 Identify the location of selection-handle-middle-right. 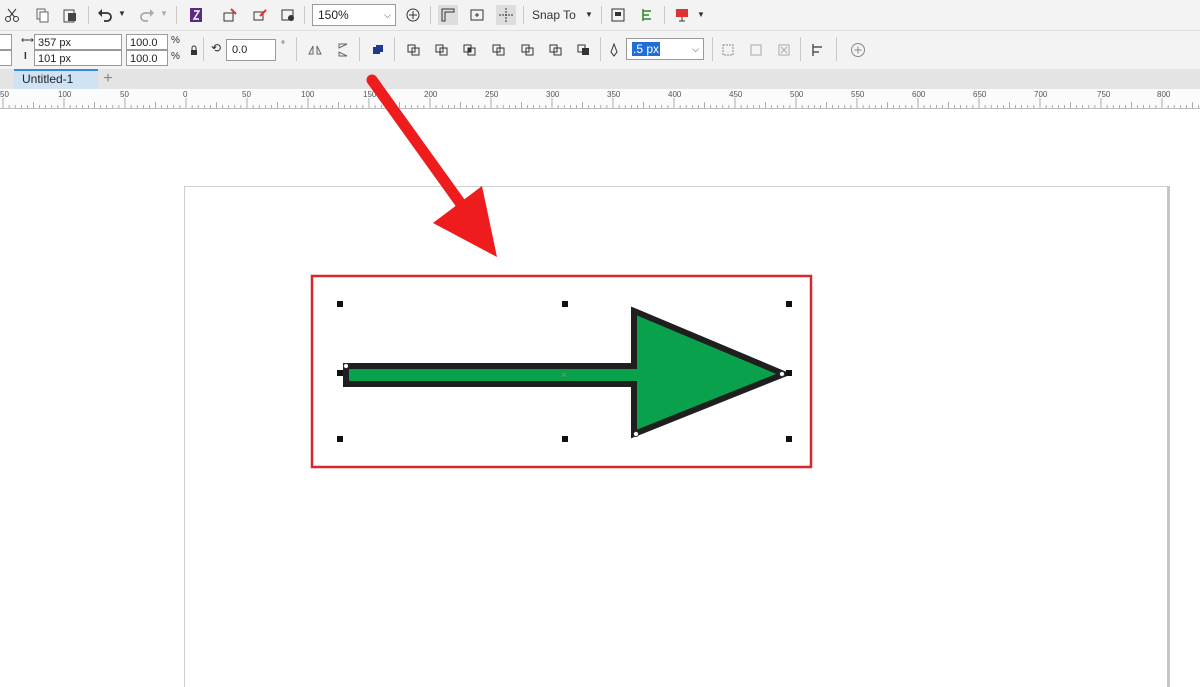
(789, 373).